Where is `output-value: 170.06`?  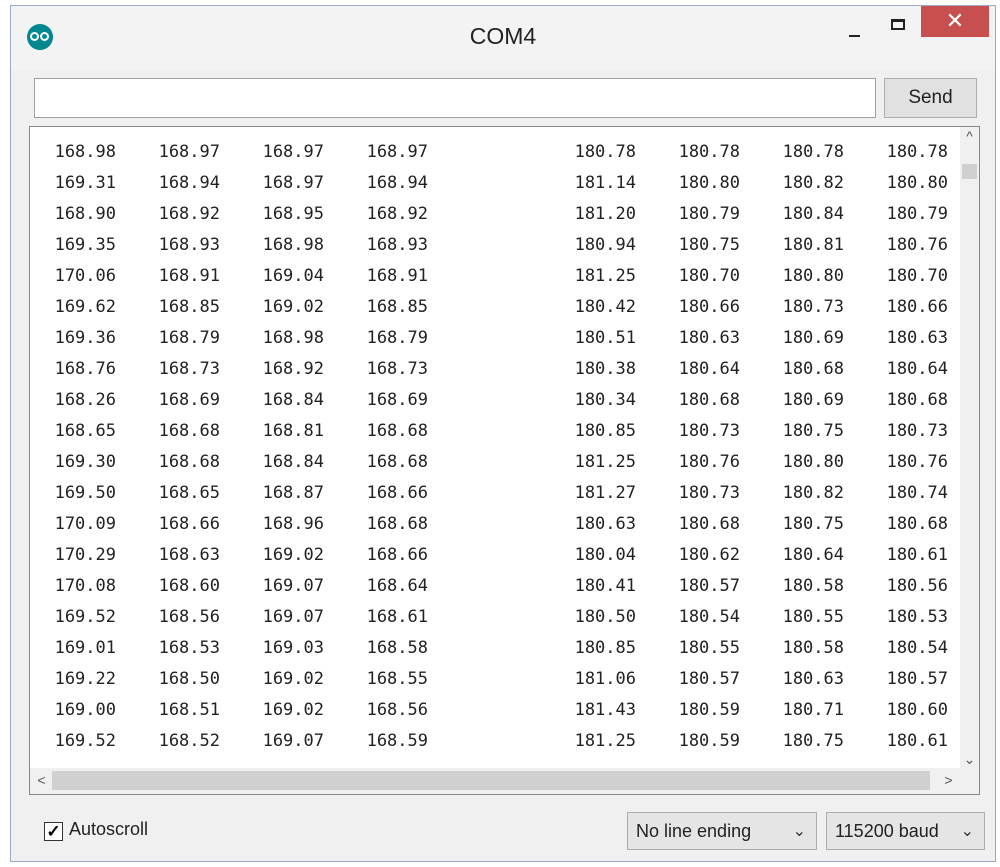 output-value: 170.06 is located at coordinates (85, 276).